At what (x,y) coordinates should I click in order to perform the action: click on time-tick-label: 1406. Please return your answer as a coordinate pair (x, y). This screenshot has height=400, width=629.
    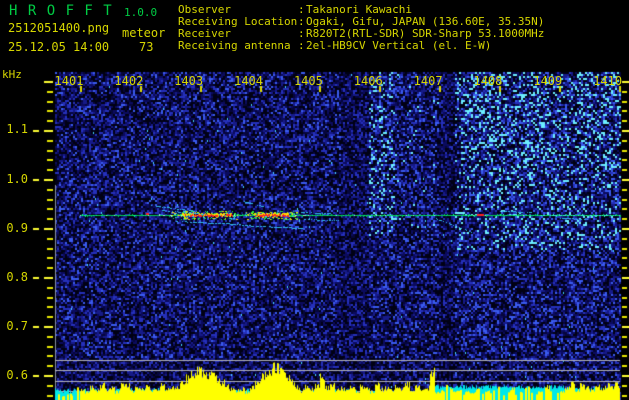
    Looking at the image, I should click on (368, 81).